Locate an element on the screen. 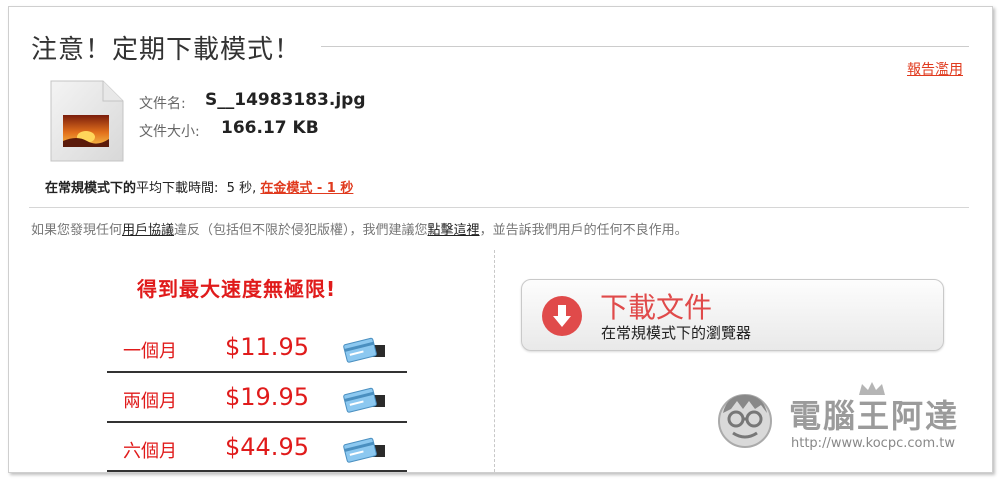  plan-row: 兩個月 $19.95 is located at coordinates (257, 399).